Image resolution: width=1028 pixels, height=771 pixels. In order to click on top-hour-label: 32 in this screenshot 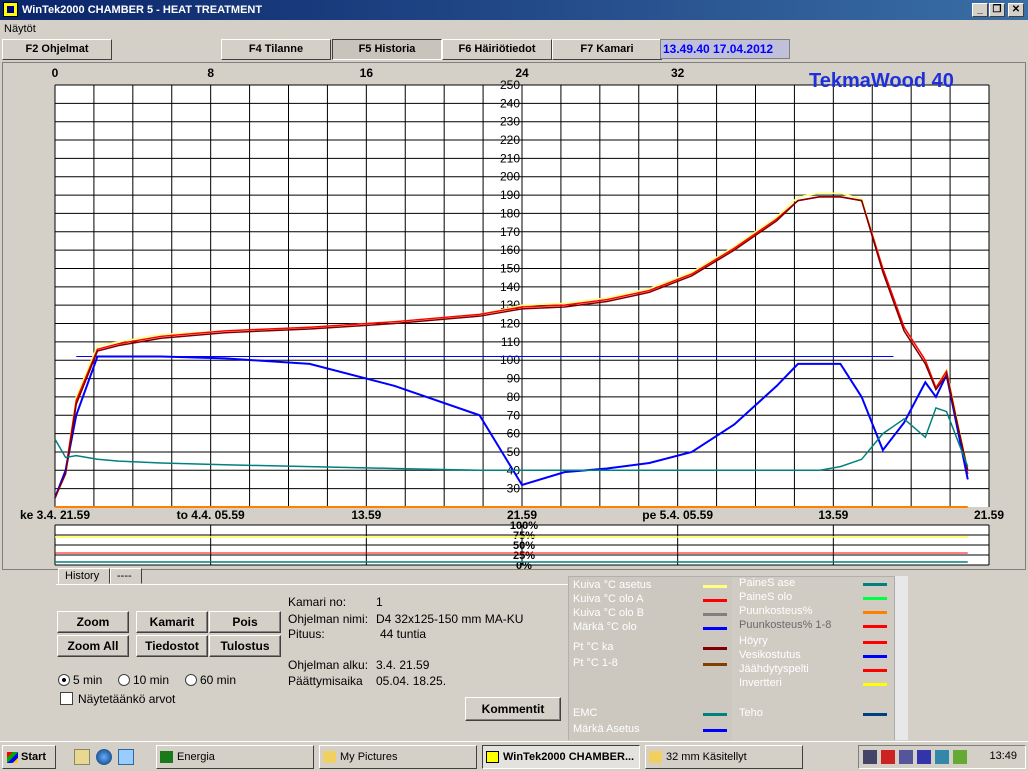, I will do `click(678, 73)`.